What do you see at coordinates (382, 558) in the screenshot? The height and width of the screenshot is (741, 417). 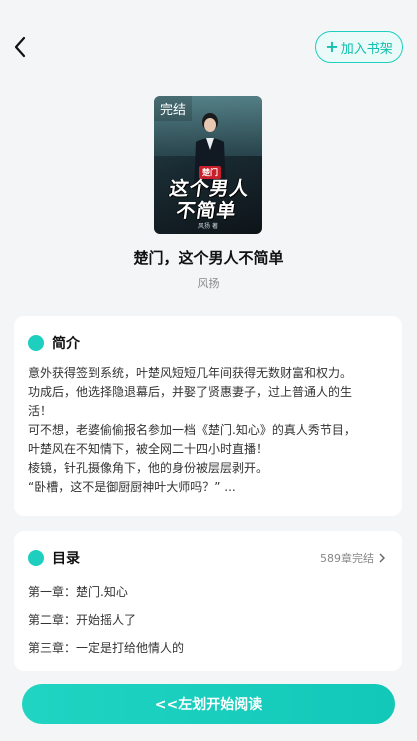 I see `chevron-right-icon` at bounding box center [382, 558].